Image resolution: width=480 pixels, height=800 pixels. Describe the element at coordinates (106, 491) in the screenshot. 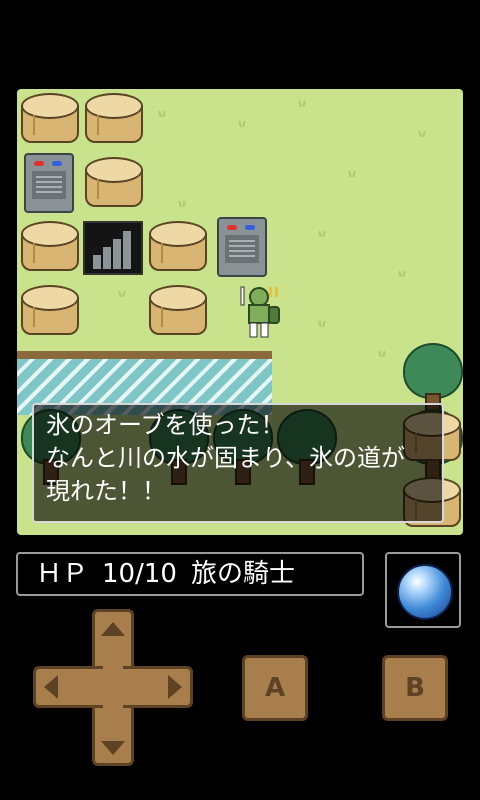

I see `dialog-line-3: 現れた！！` at that location.